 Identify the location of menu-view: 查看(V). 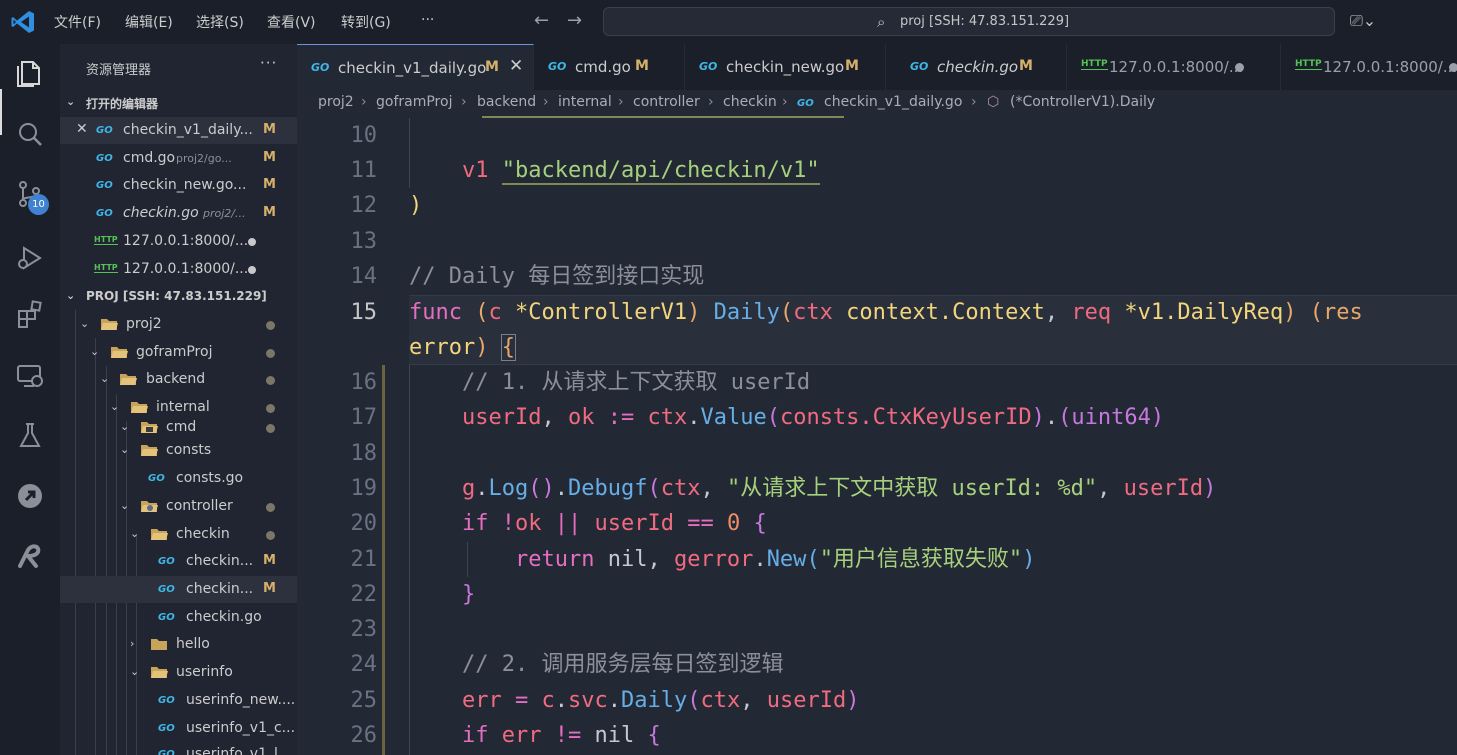
(291, 22).